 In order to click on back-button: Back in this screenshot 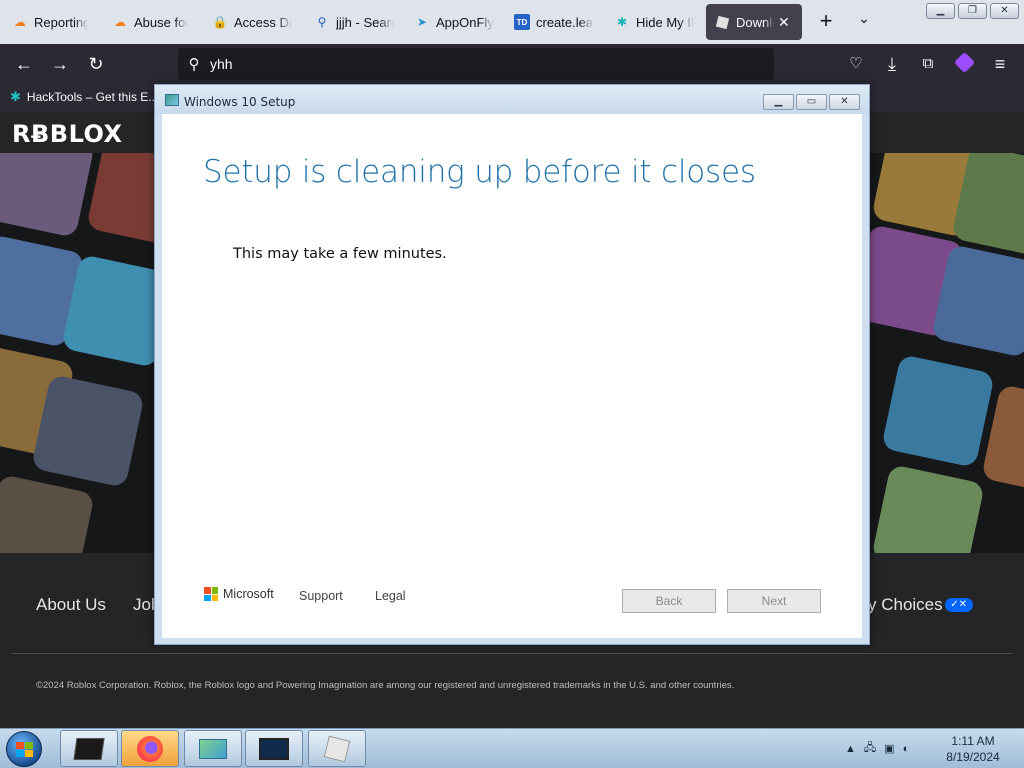, I will do `click(669, 601)`.